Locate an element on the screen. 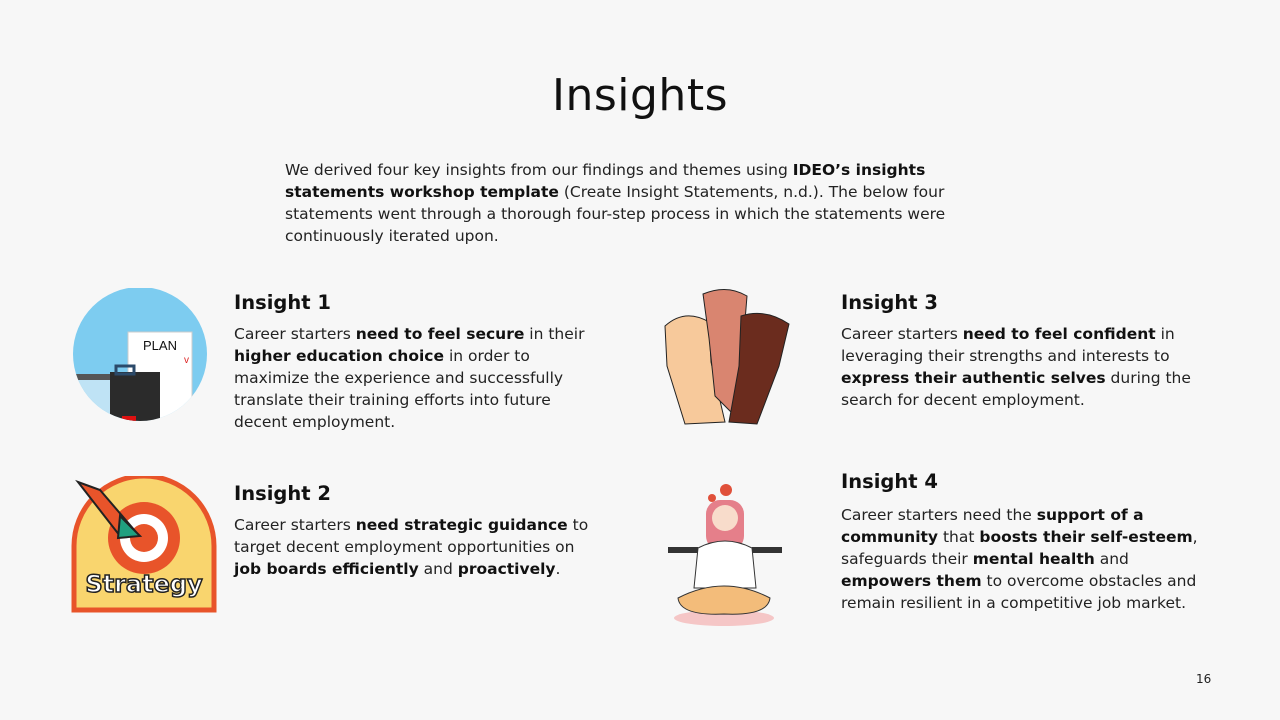  insight-2-heading: Insight 2 is located at coordinates (282, 493).